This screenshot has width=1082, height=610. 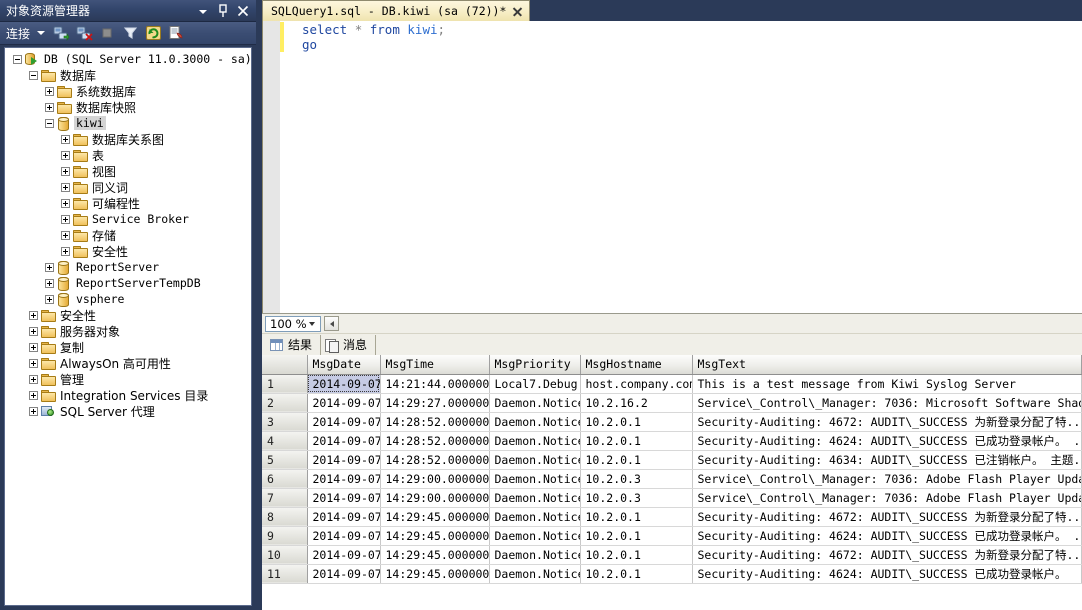 I want to click on row-header-cell: 9, so click(x=285, y=536).